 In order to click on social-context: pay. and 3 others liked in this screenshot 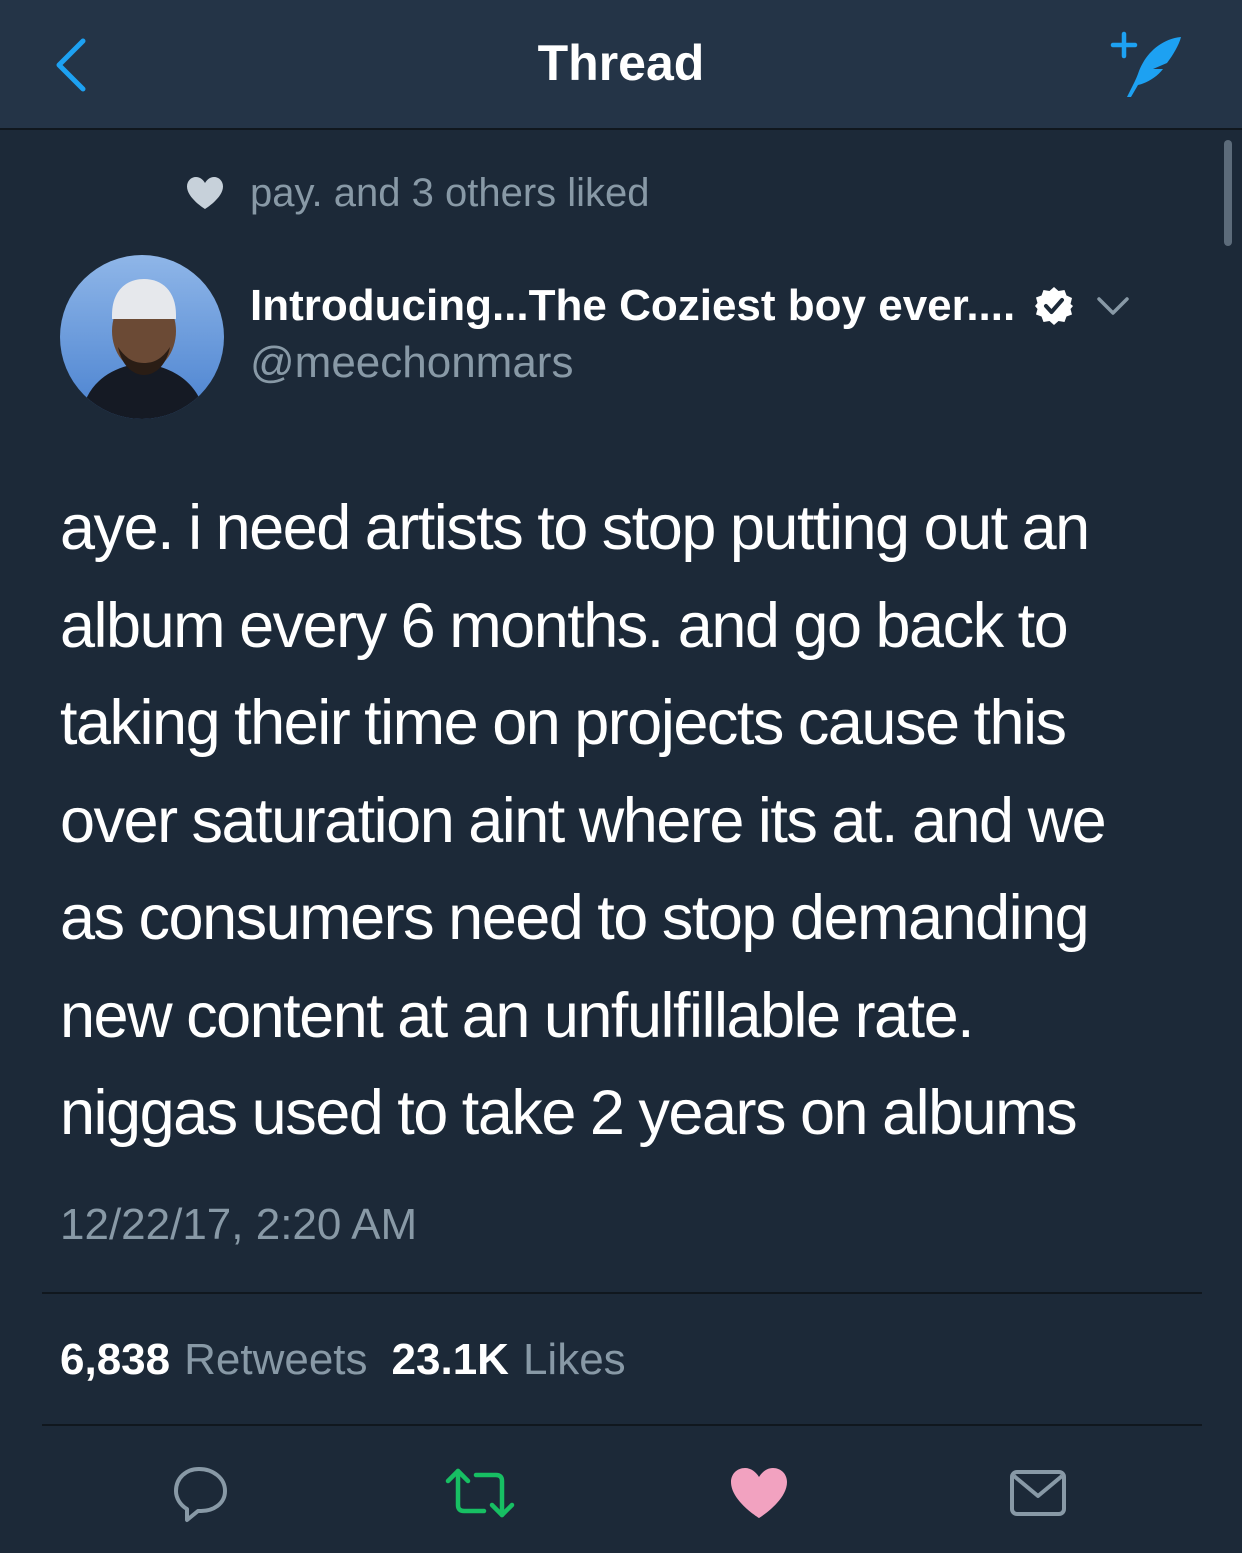, I will do `click(418, 193)`.